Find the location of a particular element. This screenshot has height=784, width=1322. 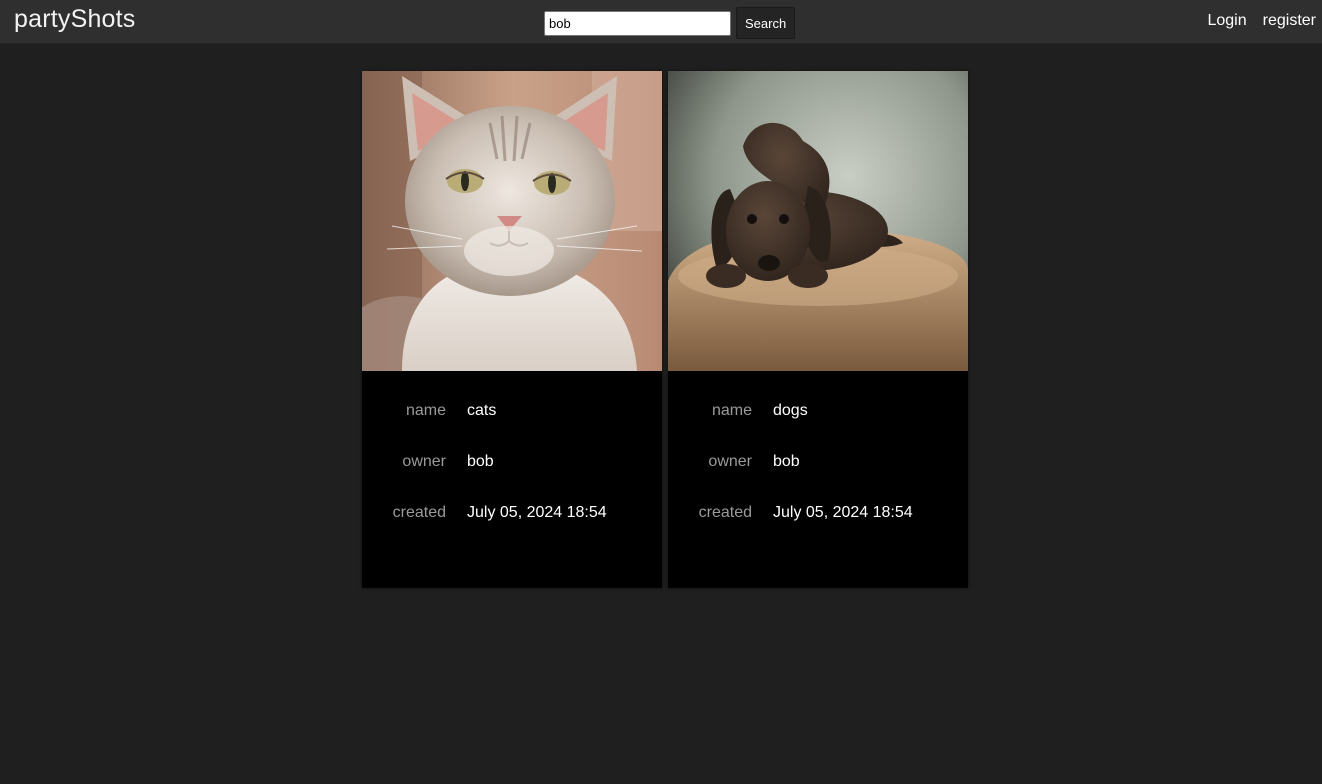

name-row: name cats is located at coordinates (512, 427).